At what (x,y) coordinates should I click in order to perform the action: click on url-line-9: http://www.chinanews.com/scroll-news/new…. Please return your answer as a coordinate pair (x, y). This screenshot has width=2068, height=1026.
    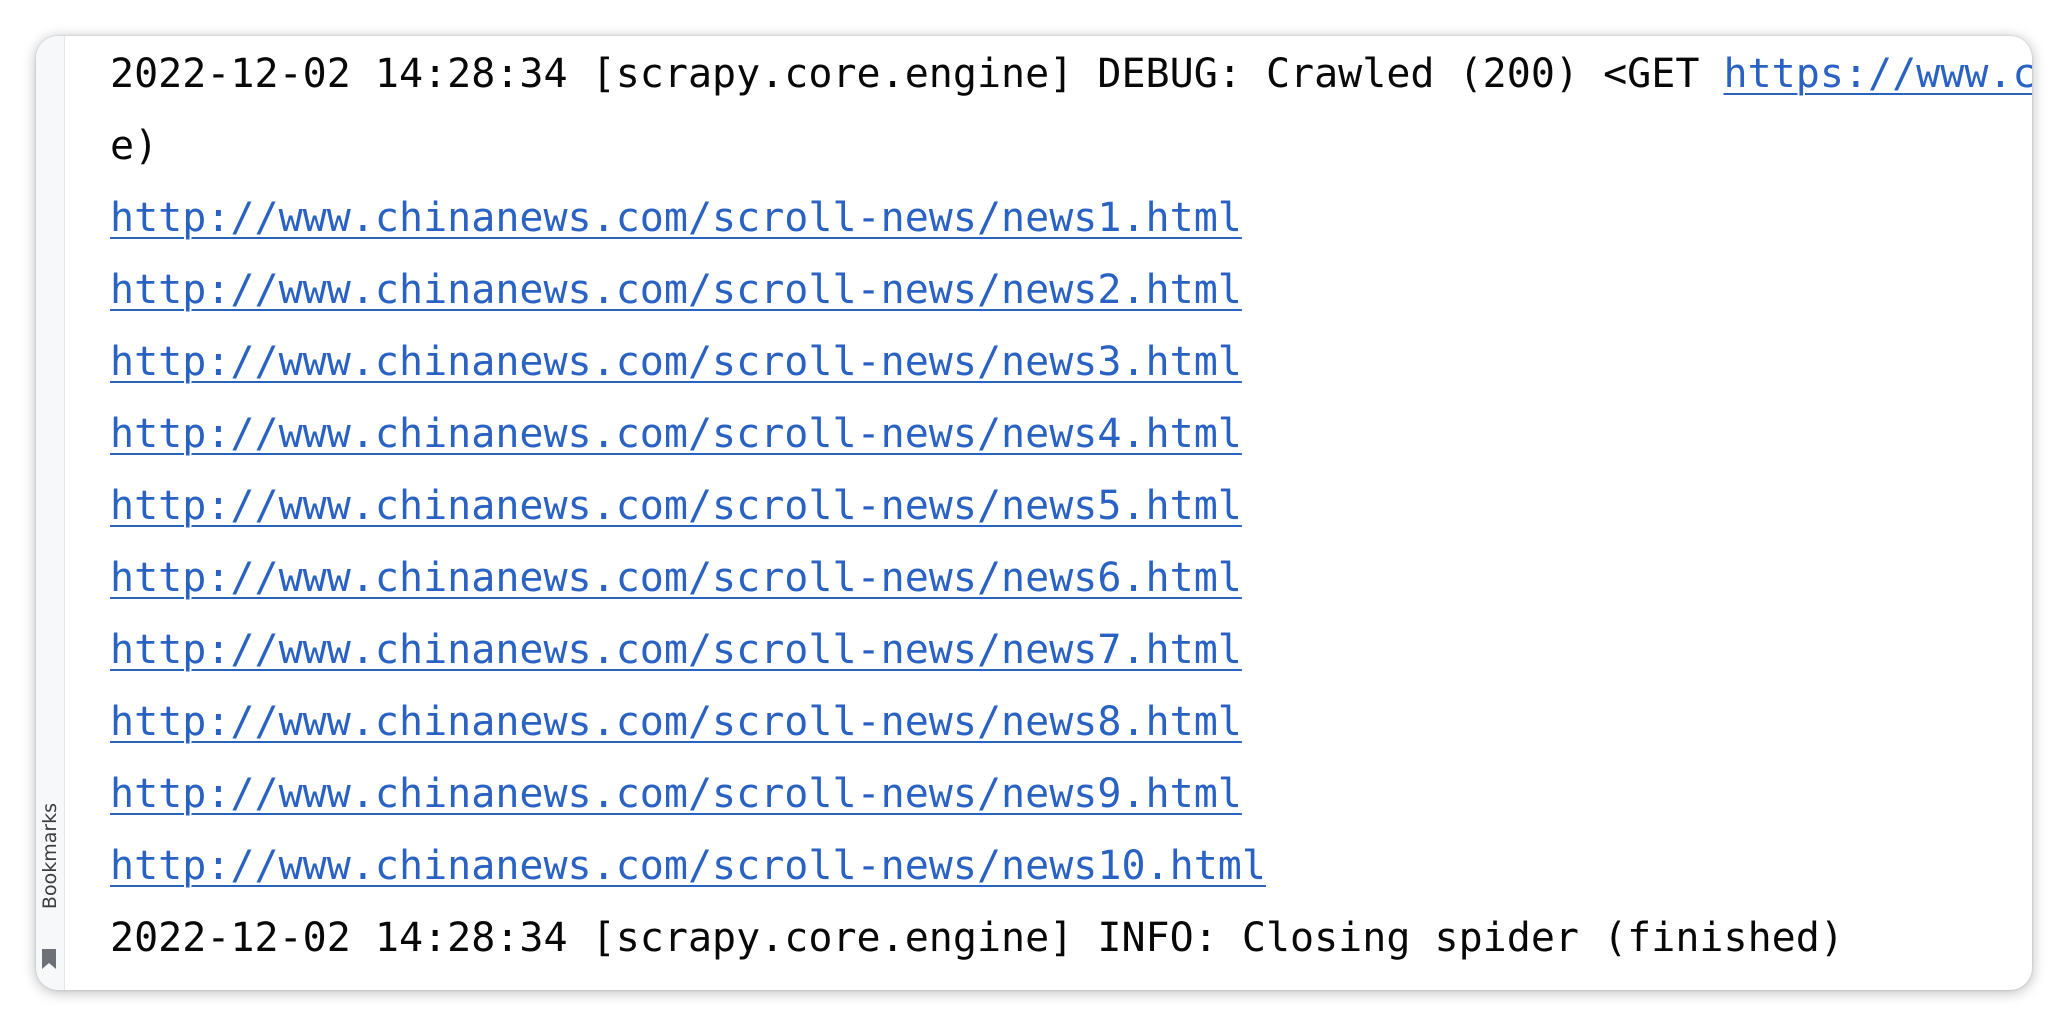
    Looking at the image, I should click on (676, 794).